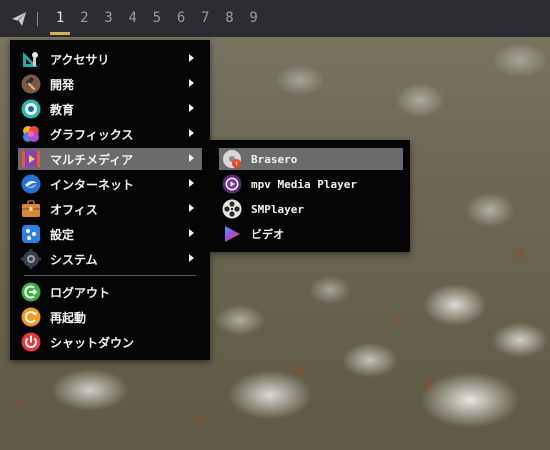  Describe the element at coordinates (19, 19) in the screenshot. I see `paper-plane-icon` at that location.